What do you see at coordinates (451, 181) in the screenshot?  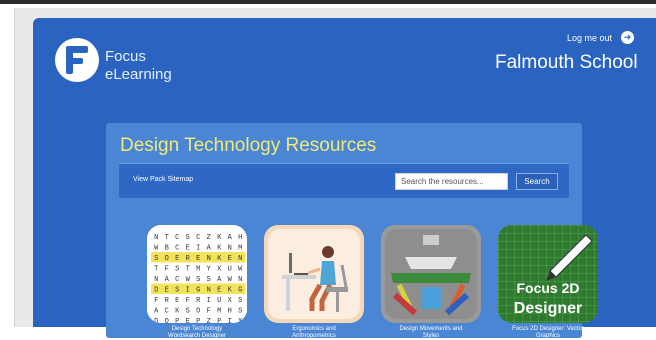 I see `search-input` at bounding box center [451, 181].